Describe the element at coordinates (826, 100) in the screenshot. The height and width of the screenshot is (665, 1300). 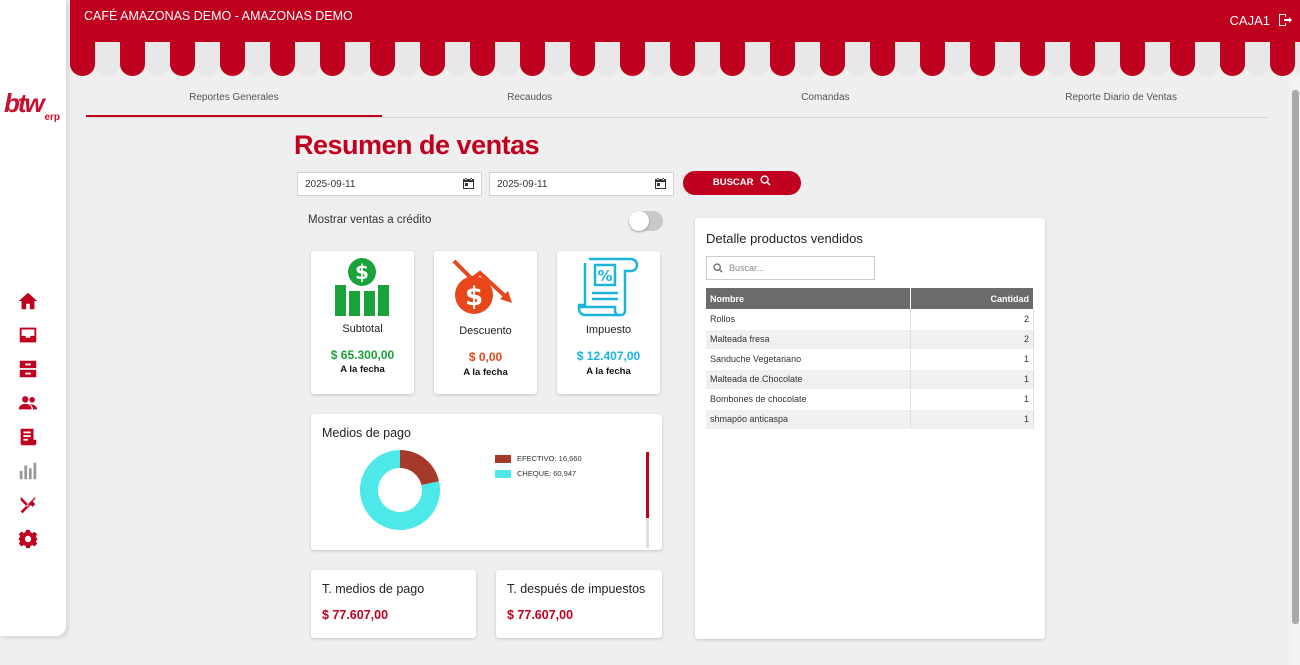
I see `tab-comandas: Comandas` at that location.